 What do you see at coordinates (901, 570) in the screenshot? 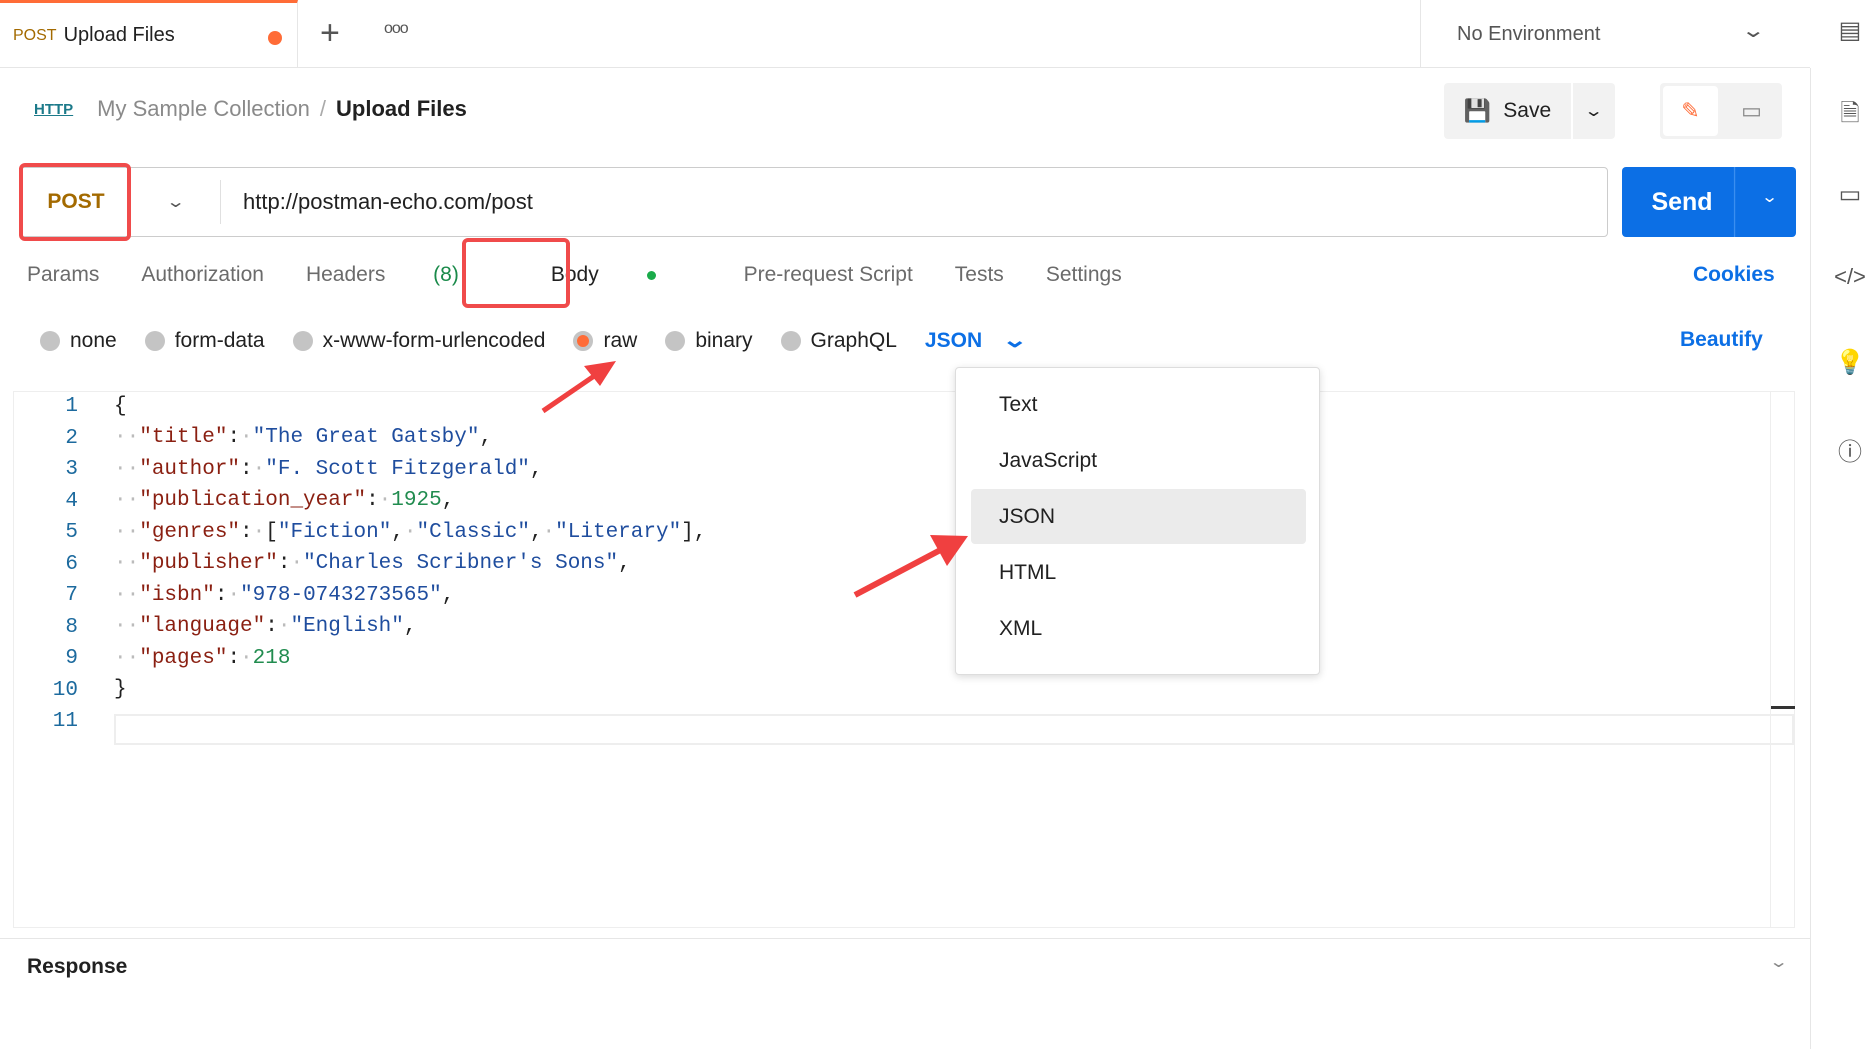
I see `arrow-to-json-icon` at bounding box center [901, 570].